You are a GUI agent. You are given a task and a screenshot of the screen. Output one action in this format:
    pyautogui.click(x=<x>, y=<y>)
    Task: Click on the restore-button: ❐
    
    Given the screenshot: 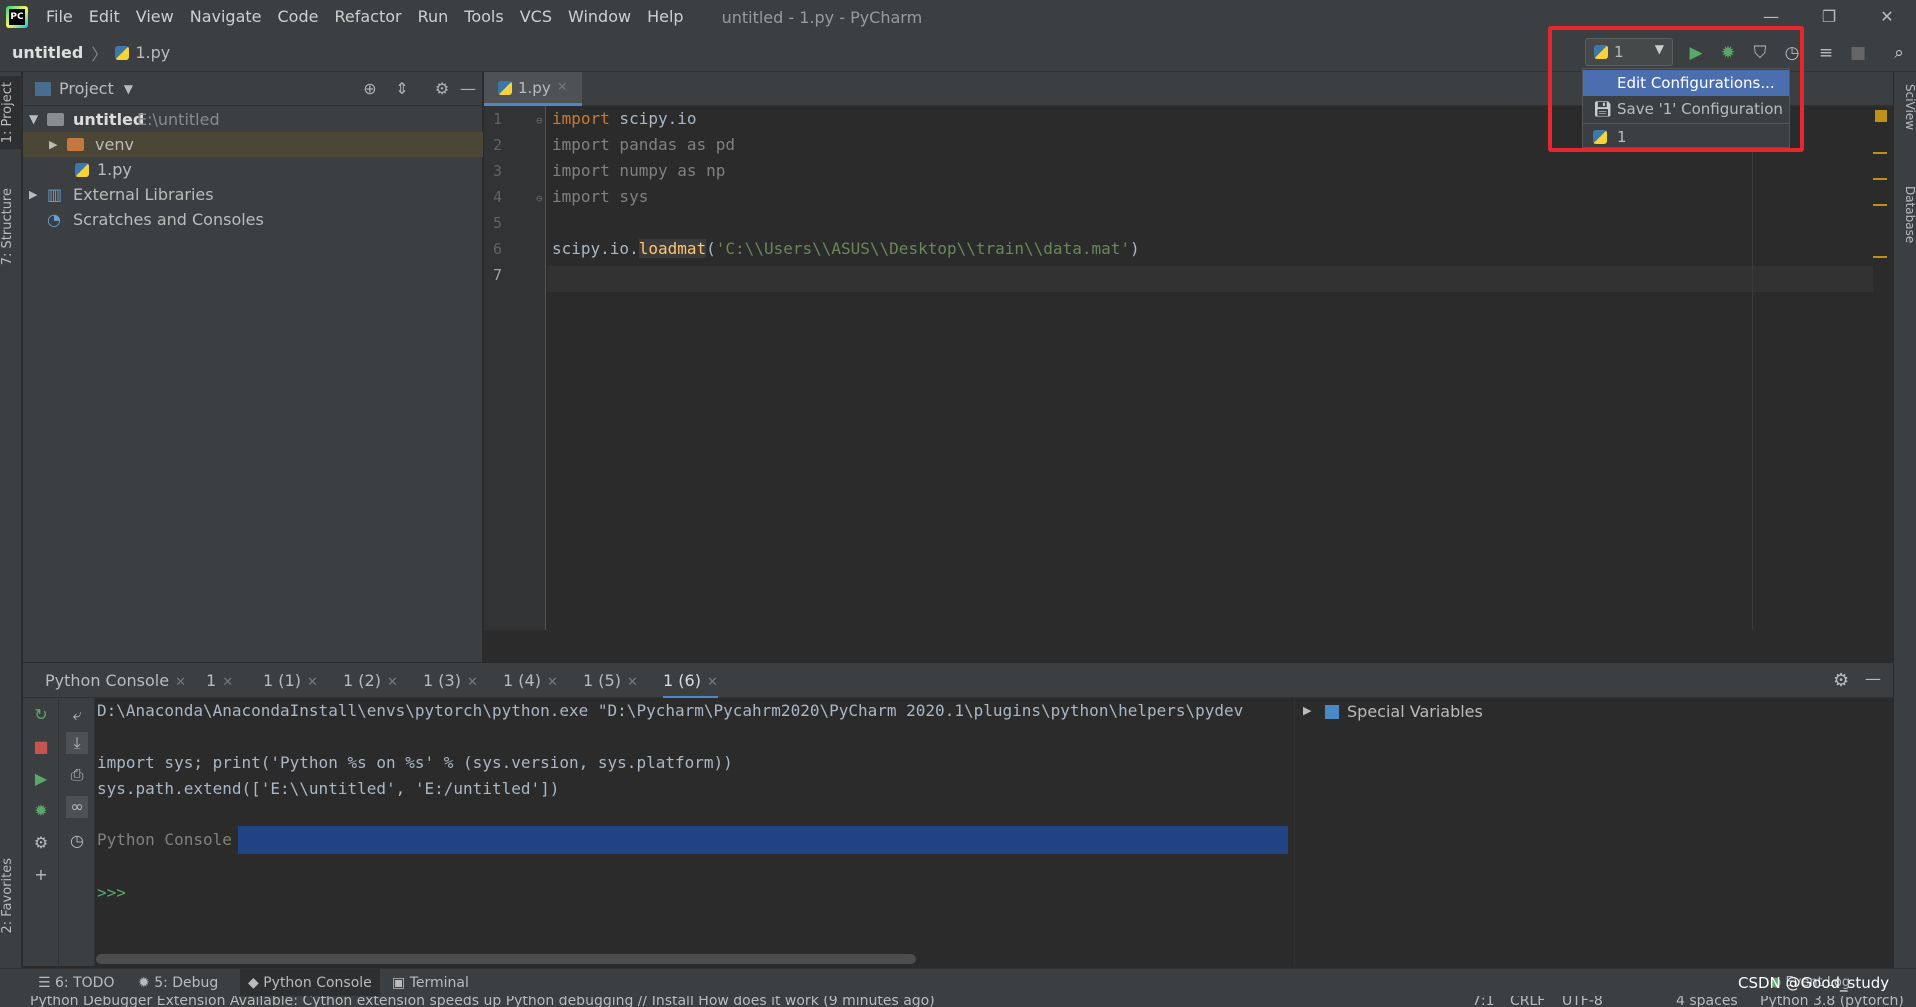 What is the action you would take?
    pyautogui.click(x=1829, y=17)
    